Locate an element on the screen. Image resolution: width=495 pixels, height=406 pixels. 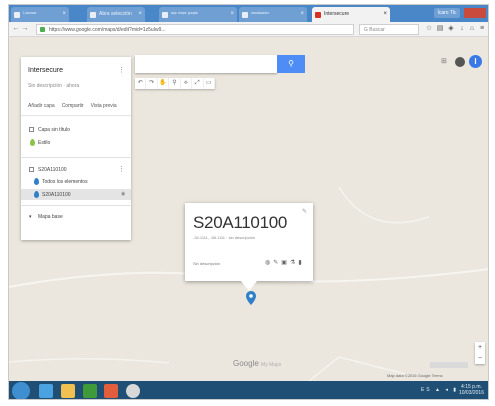
tab-3: ᵃᵖᵖ ᵐᵃᵖˢ ᵍᵒᵒᵍˡᵉ × is located at coordinates (198, 14).